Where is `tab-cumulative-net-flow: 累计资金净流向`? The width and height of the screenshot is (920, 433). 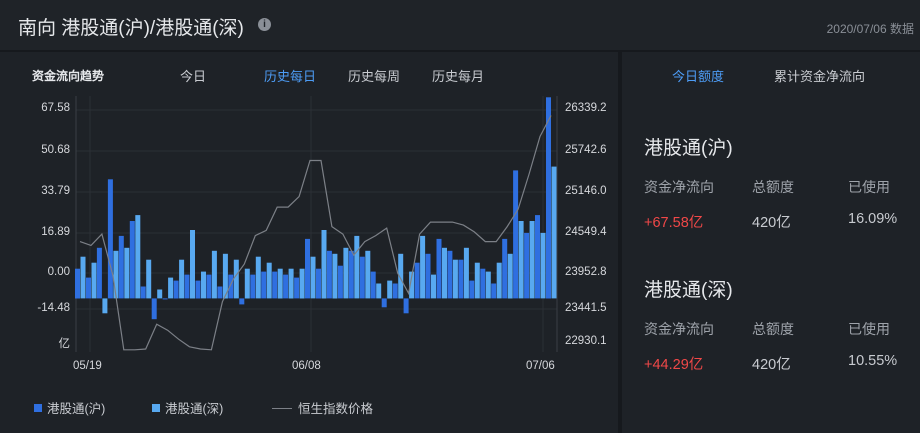 tab-cumulative-net-flow: 累计资金净流向 is located at coordinates (819, 75).